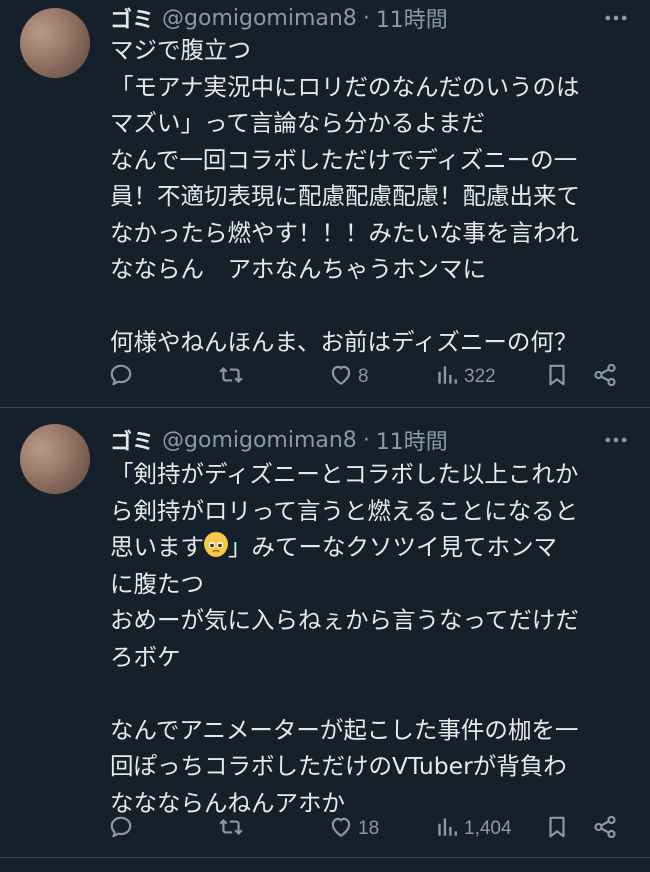  I want to click on tweet-text-line: 思います 」みてーなクソツイ見てホンマ, so click(375, 547).